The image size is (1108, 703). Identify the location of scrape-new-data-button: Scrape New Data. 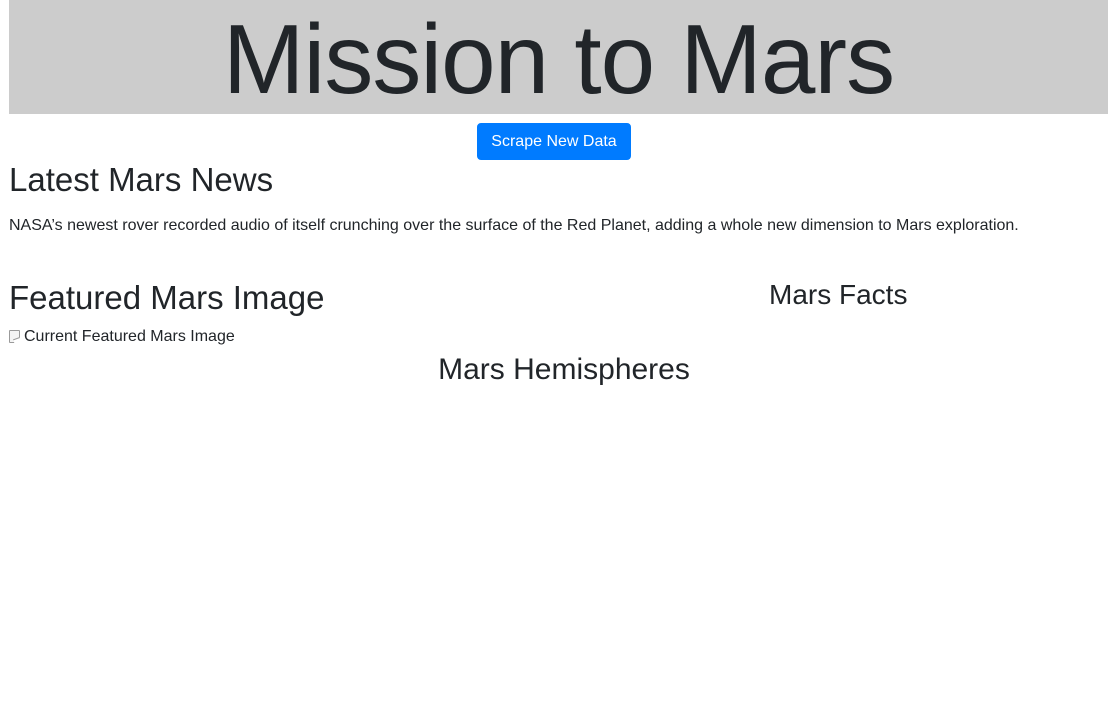
(554, 141).